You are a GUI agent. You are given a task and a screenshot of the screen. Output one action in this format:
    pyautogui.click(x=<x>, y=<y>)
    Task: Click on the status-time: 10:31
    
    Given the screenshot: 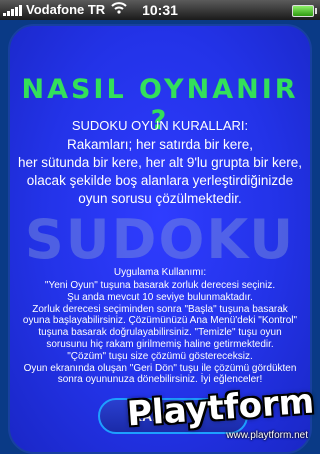 What is the action you would take?
    pyautogui.click(x=160, y=10)
    